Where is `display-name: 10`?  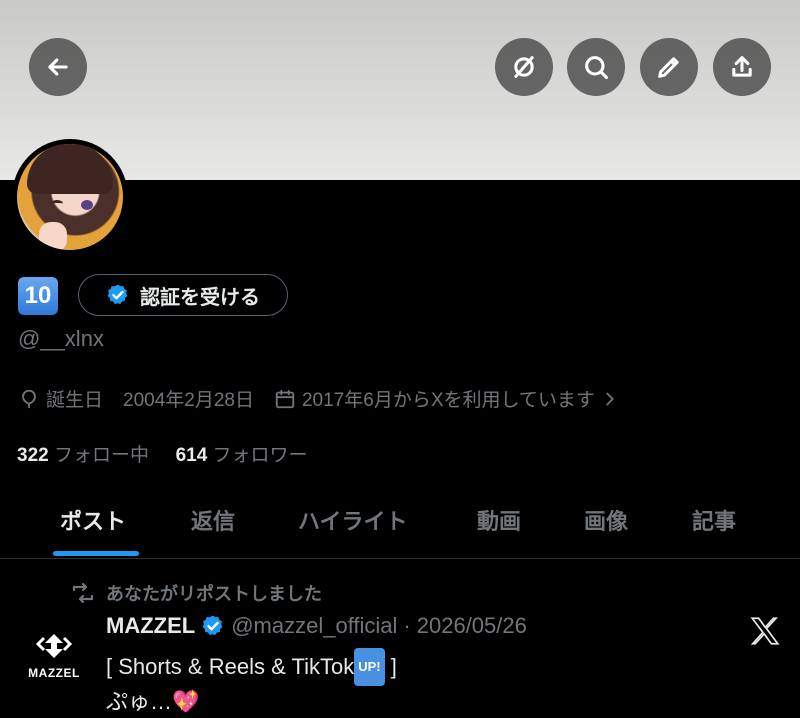
display-name: 10 is located at coordinates (38, 296).